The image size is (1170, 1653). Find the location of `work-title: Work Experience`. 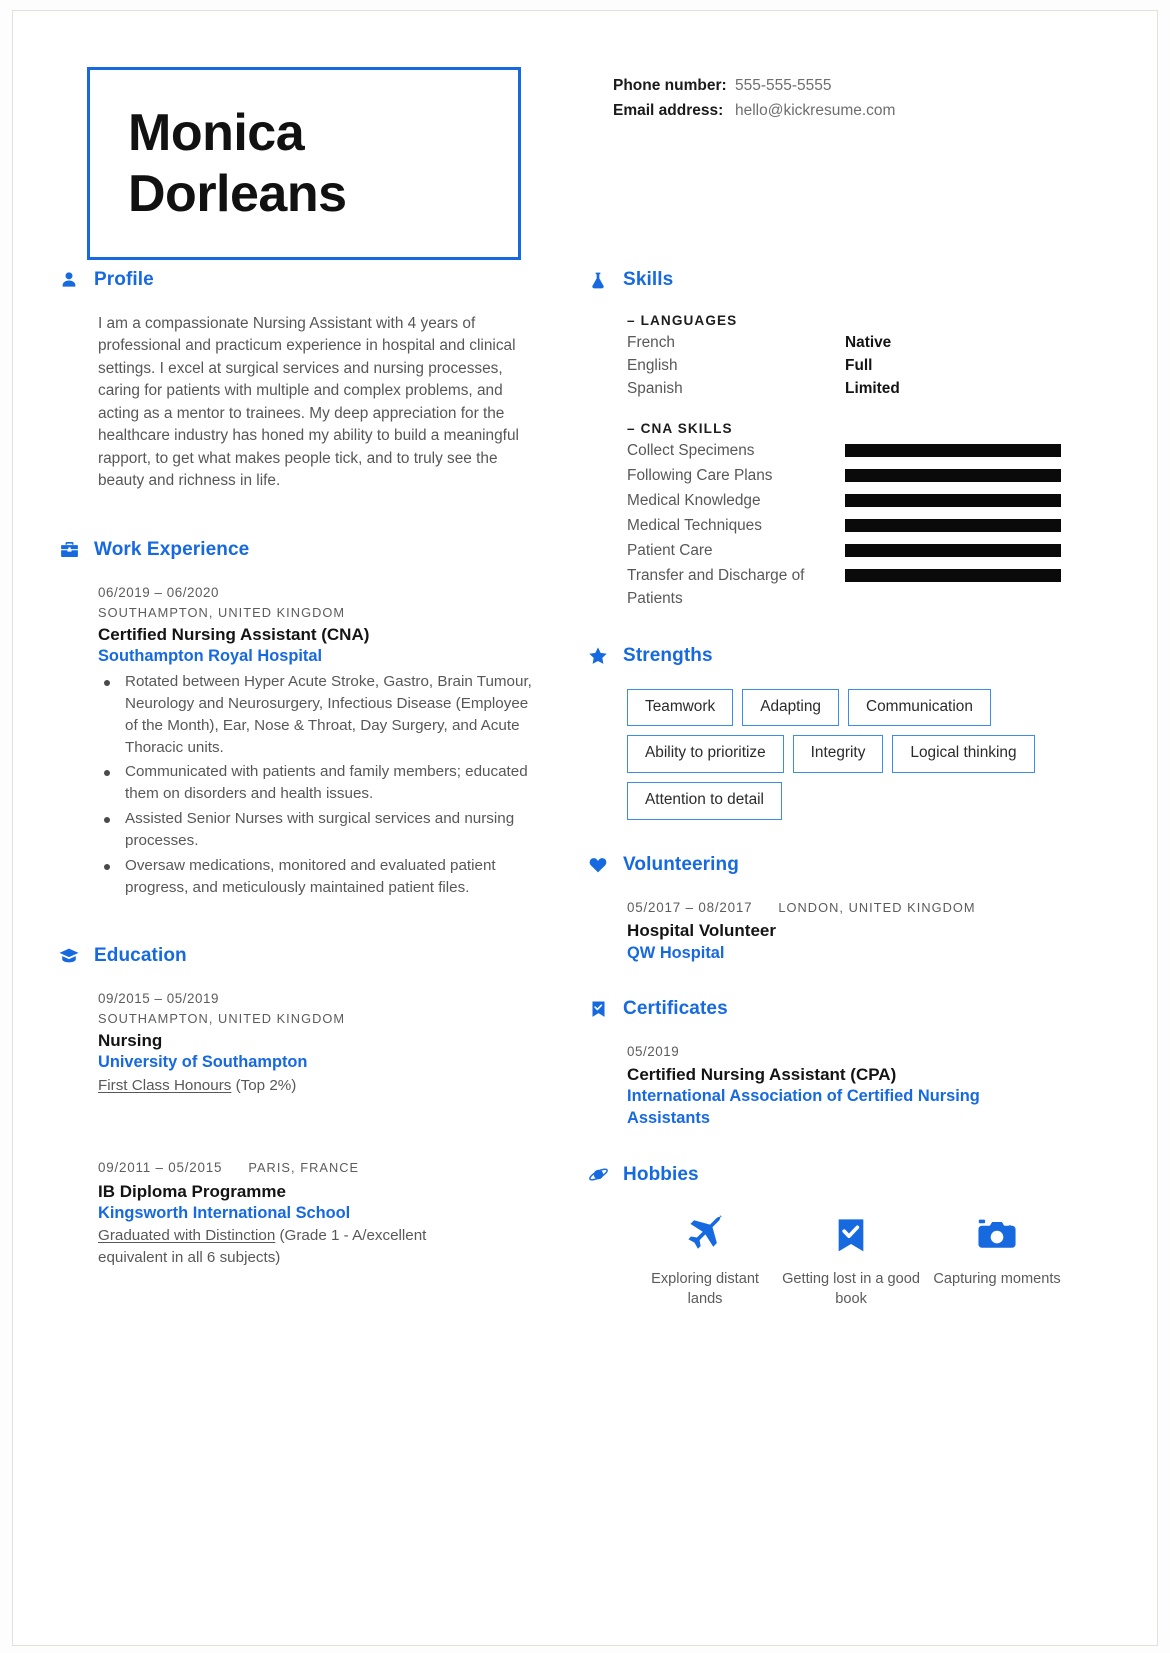

work-title: Work Experience is located at coordinates (172, 549).